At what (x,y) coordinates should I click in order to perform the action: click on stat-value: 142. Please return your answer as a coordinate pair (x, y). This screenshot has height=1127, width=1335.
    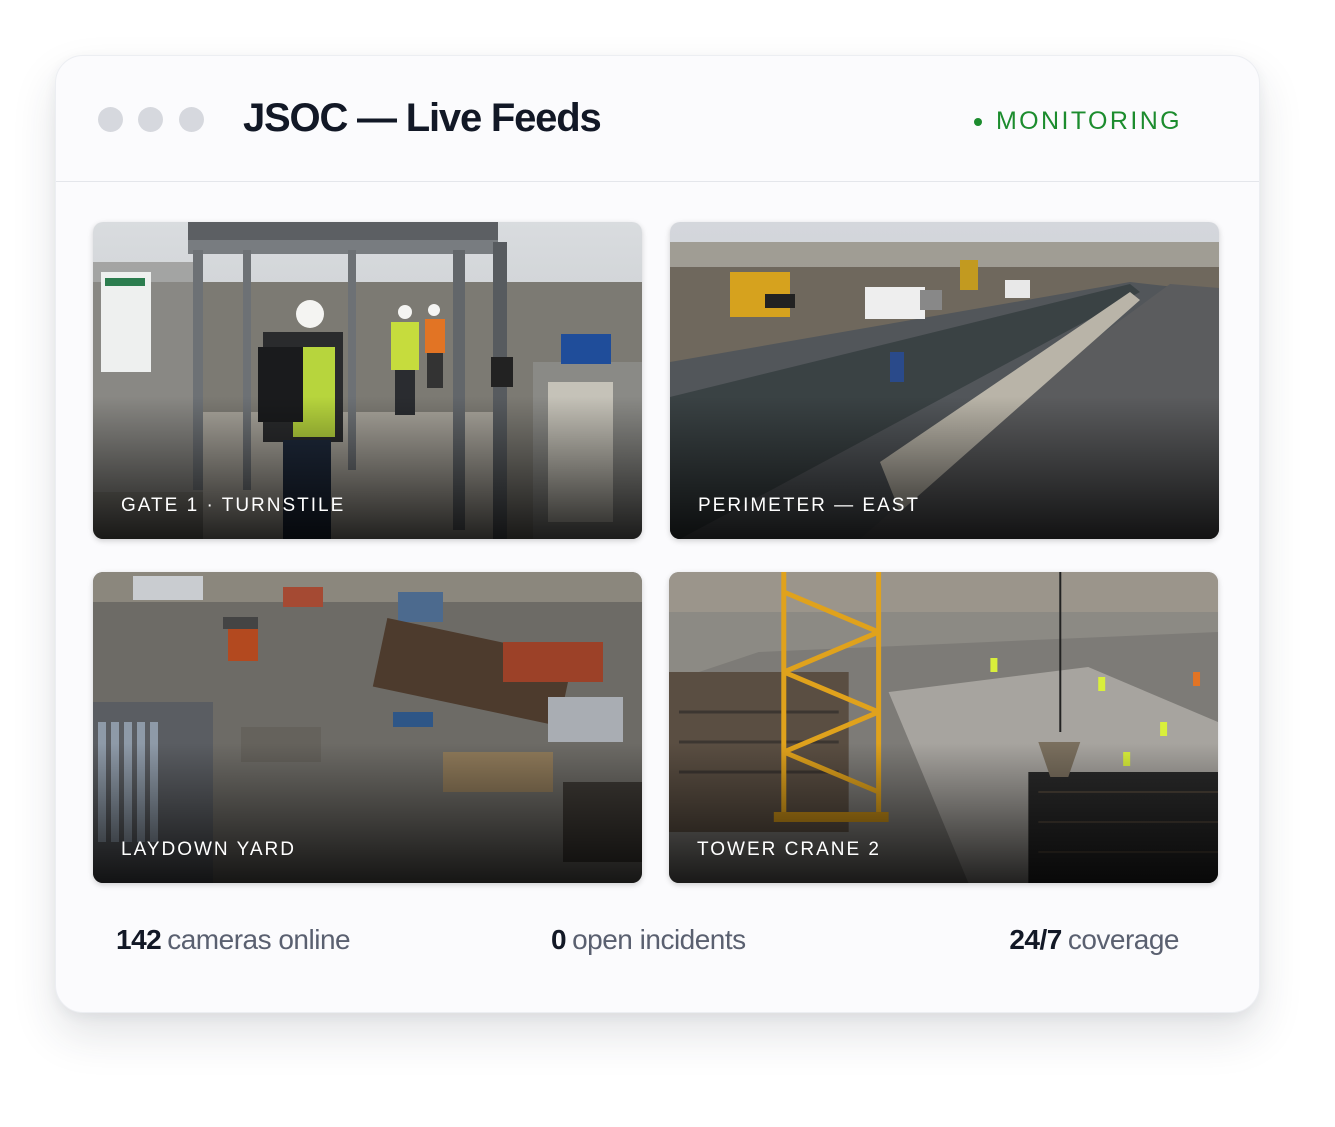
    Looking at the image, I should click on (139, 939).